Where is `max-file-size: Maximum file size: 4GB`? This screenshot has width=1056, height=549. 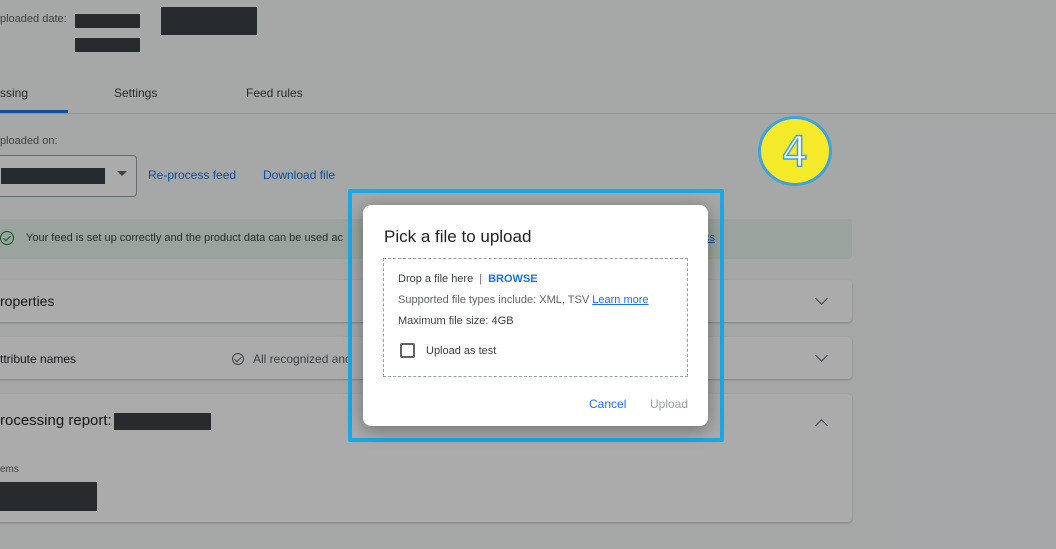 max-file-size: Maximum file size: 4GB is located at coordinates (456, 321).